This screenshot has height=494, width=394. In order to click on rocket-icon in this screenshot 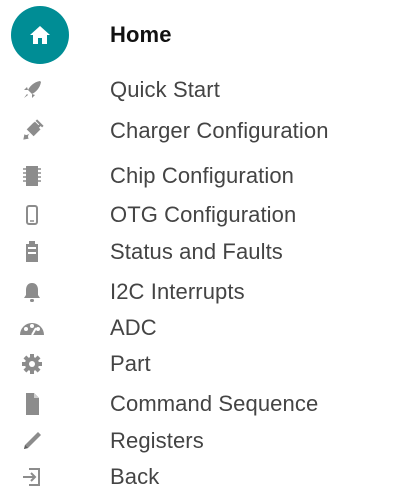, I will do `click(32, 90)`.